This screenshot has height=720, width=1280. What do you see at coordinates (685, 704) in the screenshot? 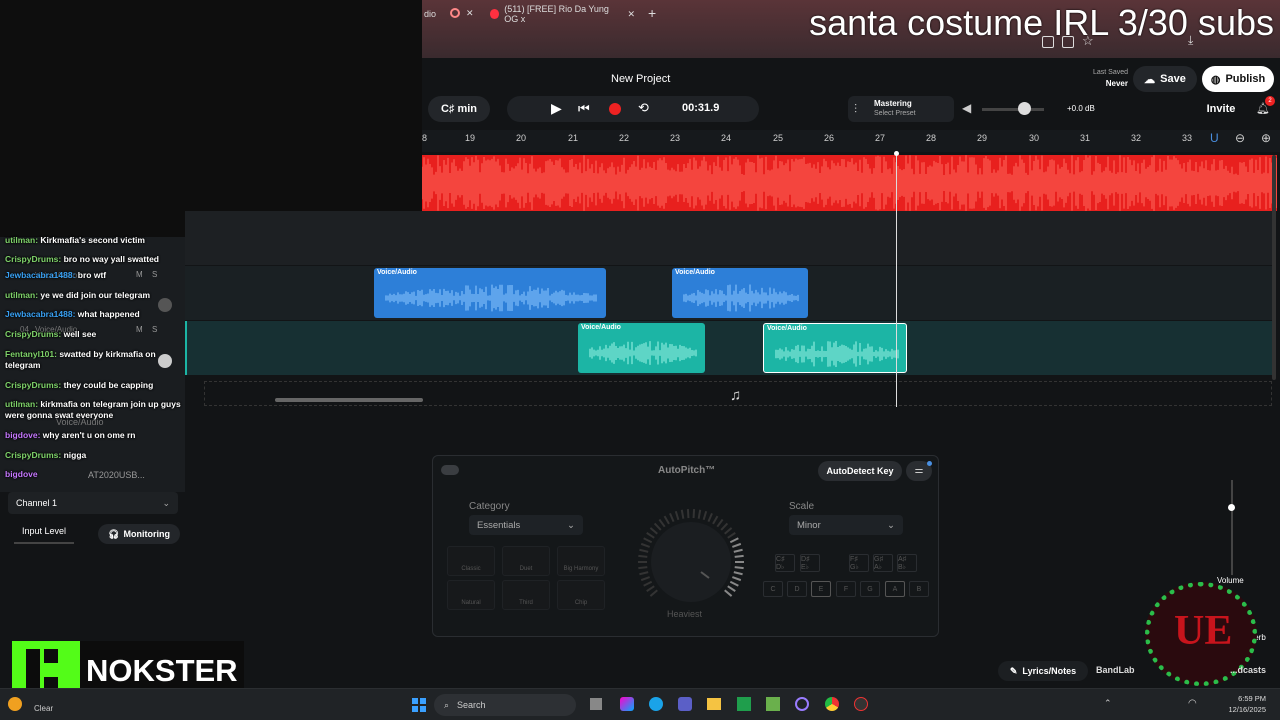
I see `teams-icon` at bounding box center [685, 704].